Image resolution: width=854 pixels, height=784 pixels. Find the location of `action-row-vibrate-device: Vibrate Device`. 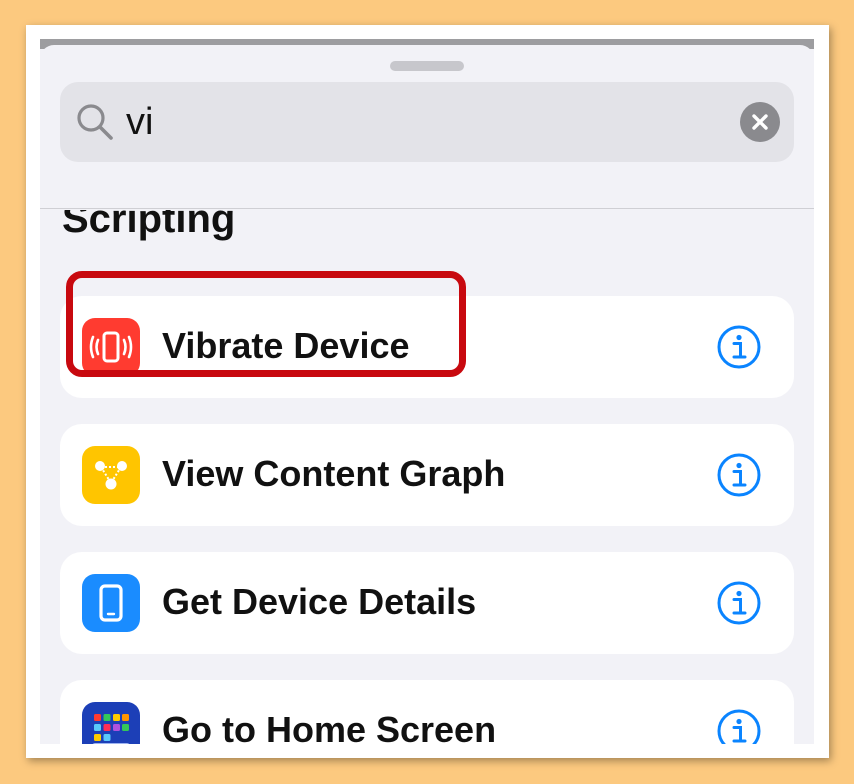

action-row-vibrate-device: Vibrate Device is located at coordinates (427, 347).